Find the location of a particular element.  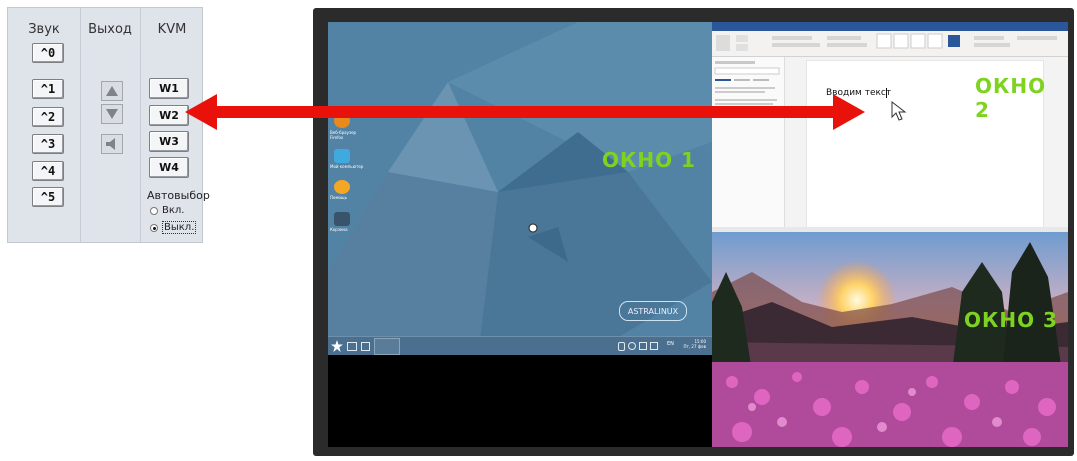

word-ribbon is located at coordinates (890, 44).